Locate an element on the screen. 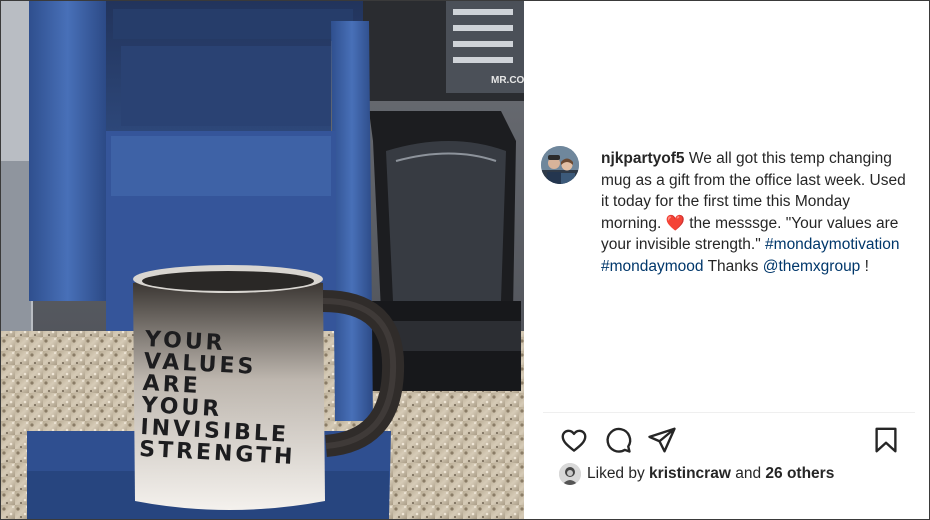 The width and height of the screenshot is (930, 520). likes-middle: and is located at coordinates (748, 473).